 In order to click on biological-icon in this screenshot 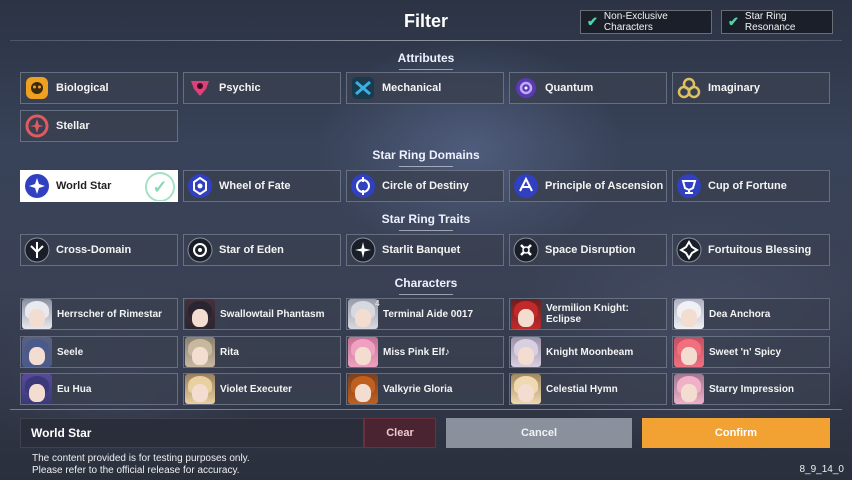, I will do `click(37, 88)`.